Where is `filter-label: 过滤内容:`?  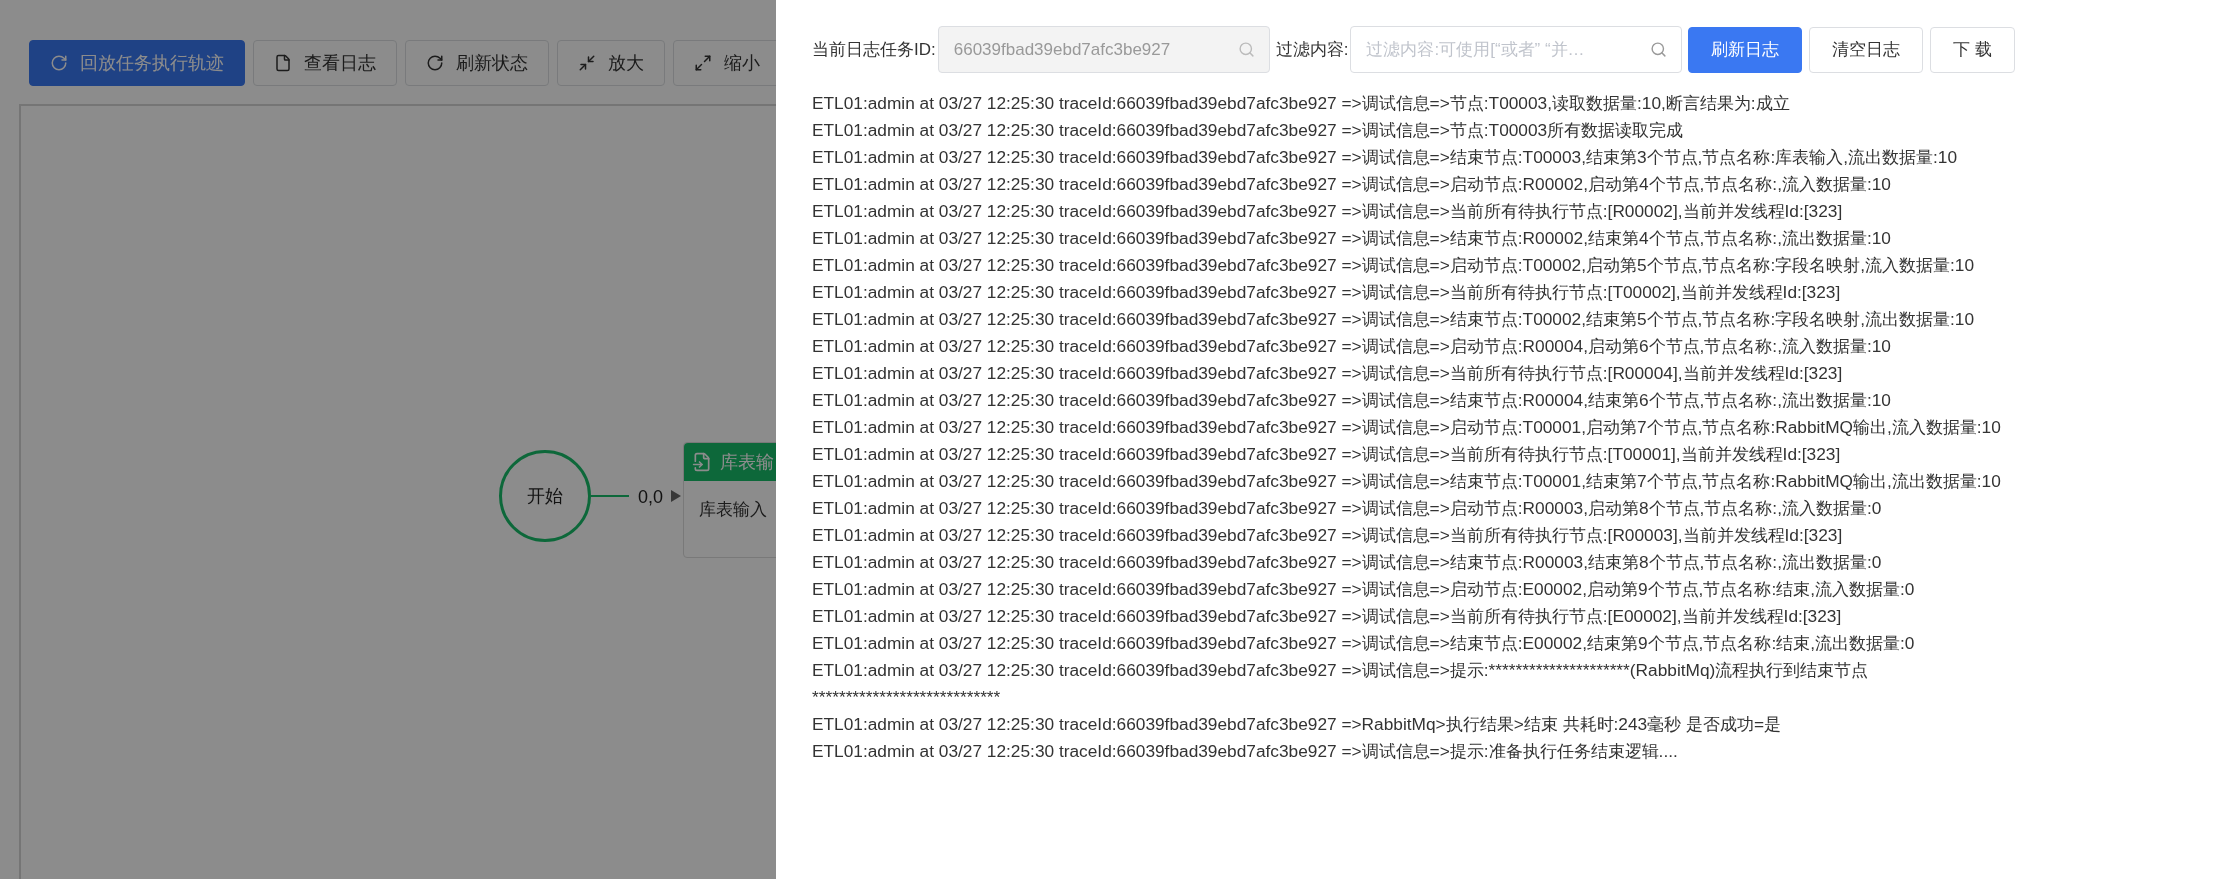
filter-label: 过滤内容: is located at coordinates (1312, 49).